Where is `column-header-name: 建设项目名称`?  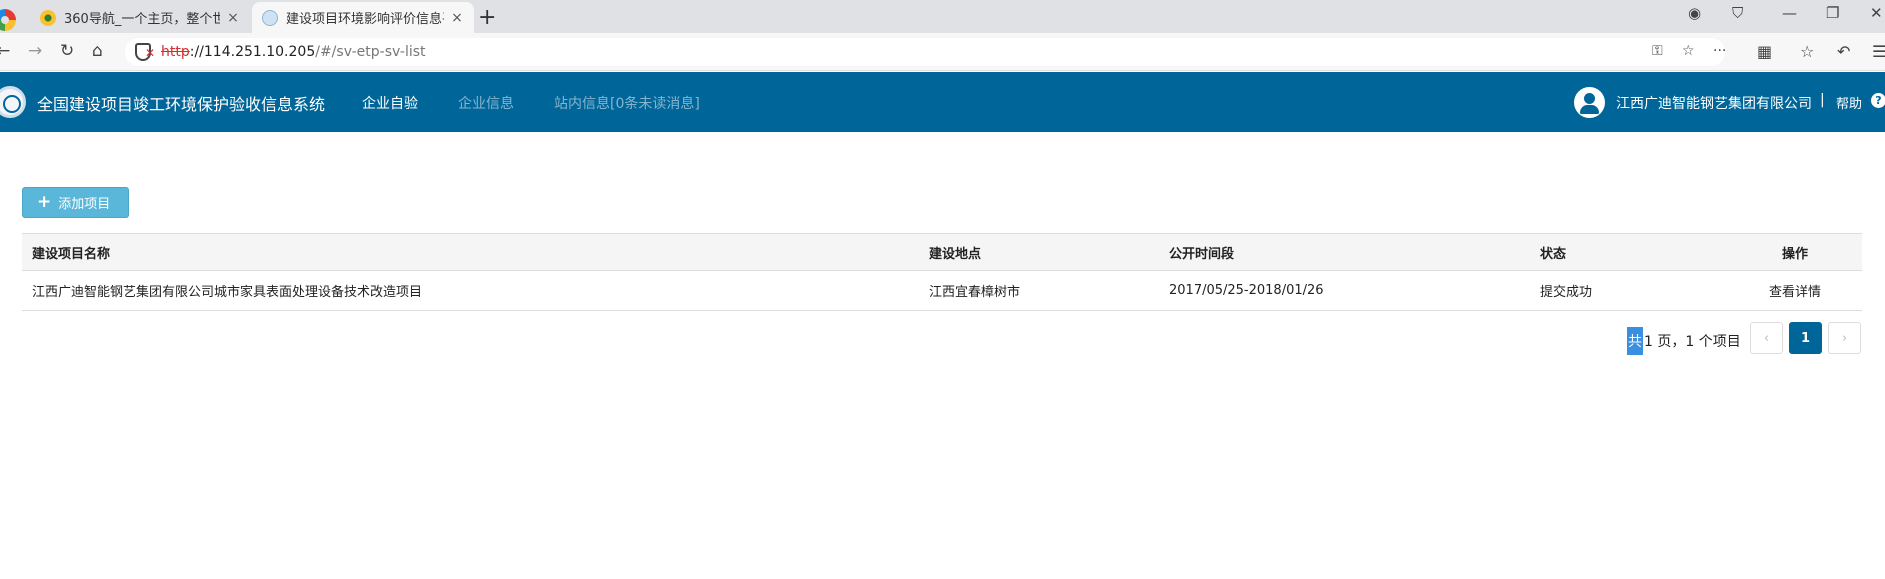
column-header-name: 建设项目名称 is located at coordinates (71, 254).